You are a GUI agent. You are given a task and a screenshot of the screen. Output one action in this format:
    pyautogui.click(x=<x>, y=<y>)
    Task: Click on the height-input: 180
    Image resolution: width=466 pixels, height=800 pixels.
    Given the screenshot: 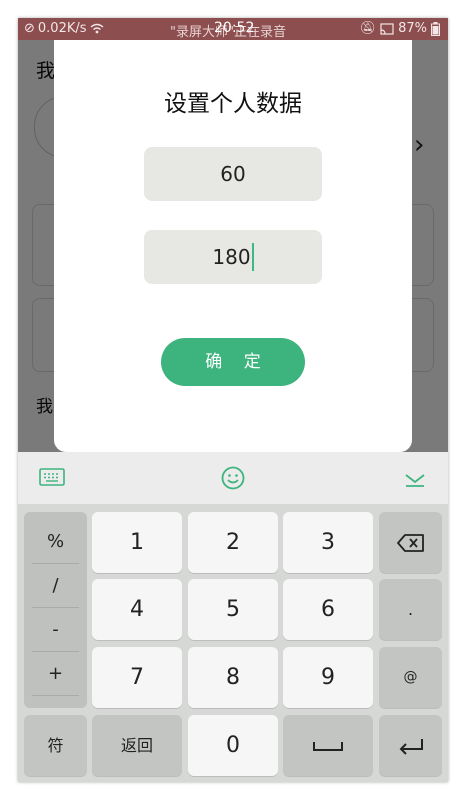 What is the action you would take?
    pyautogui.click(x=233, y=257)
    